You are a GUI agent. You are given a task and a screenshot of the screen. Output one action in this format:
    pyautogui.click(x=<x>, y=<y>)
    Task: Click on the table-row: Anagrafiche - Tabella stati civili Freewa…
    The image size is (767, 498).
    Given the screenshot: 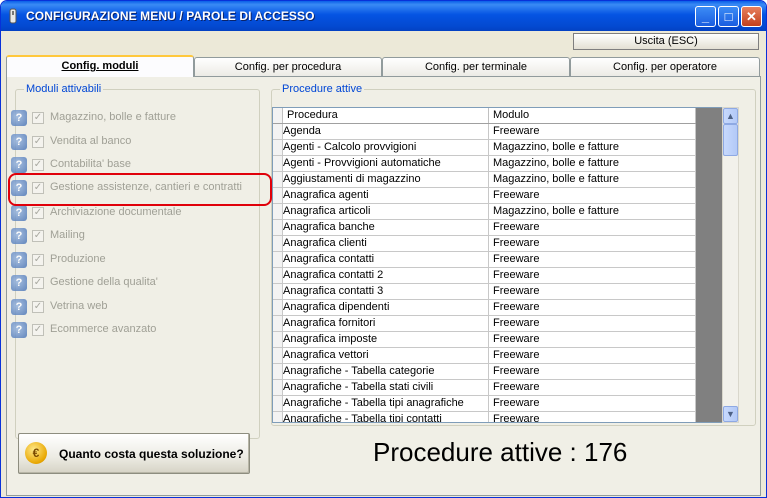 What is the action you would take?
    pyautogui.click(x=495, y=388)
    